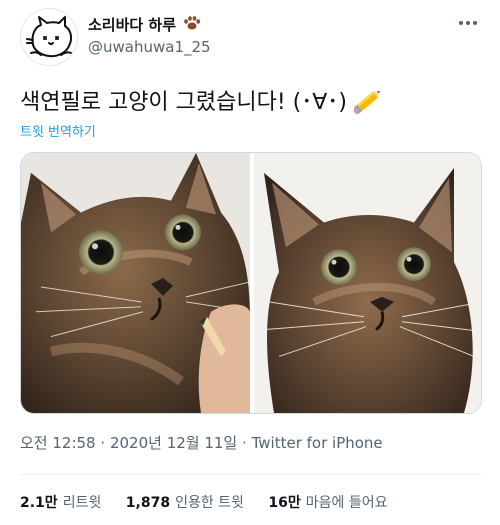  What do you see at coordinates (251, 474) in the screenshot?
I see `divider` at bounding box center [251, 474].